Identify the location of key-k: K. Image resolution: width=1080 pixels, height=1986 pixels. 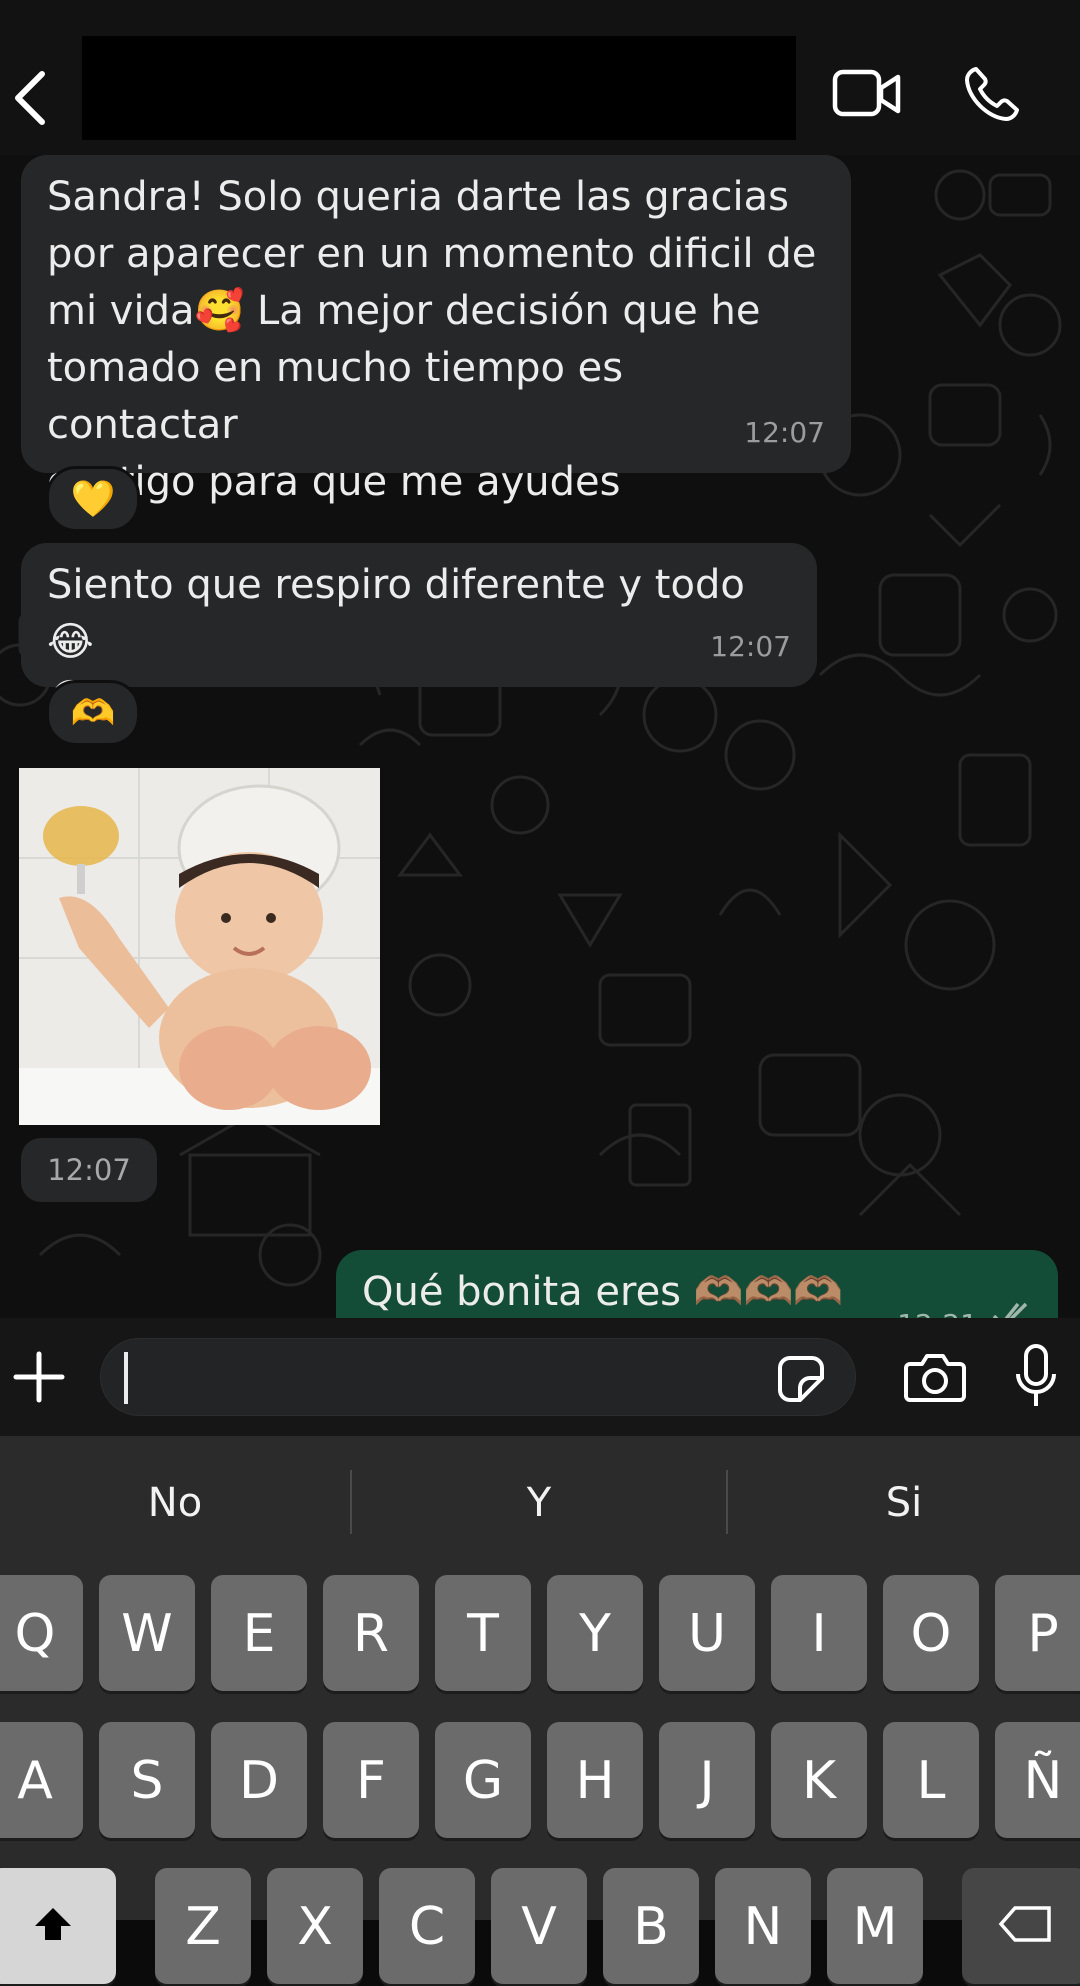
(819, 1780).